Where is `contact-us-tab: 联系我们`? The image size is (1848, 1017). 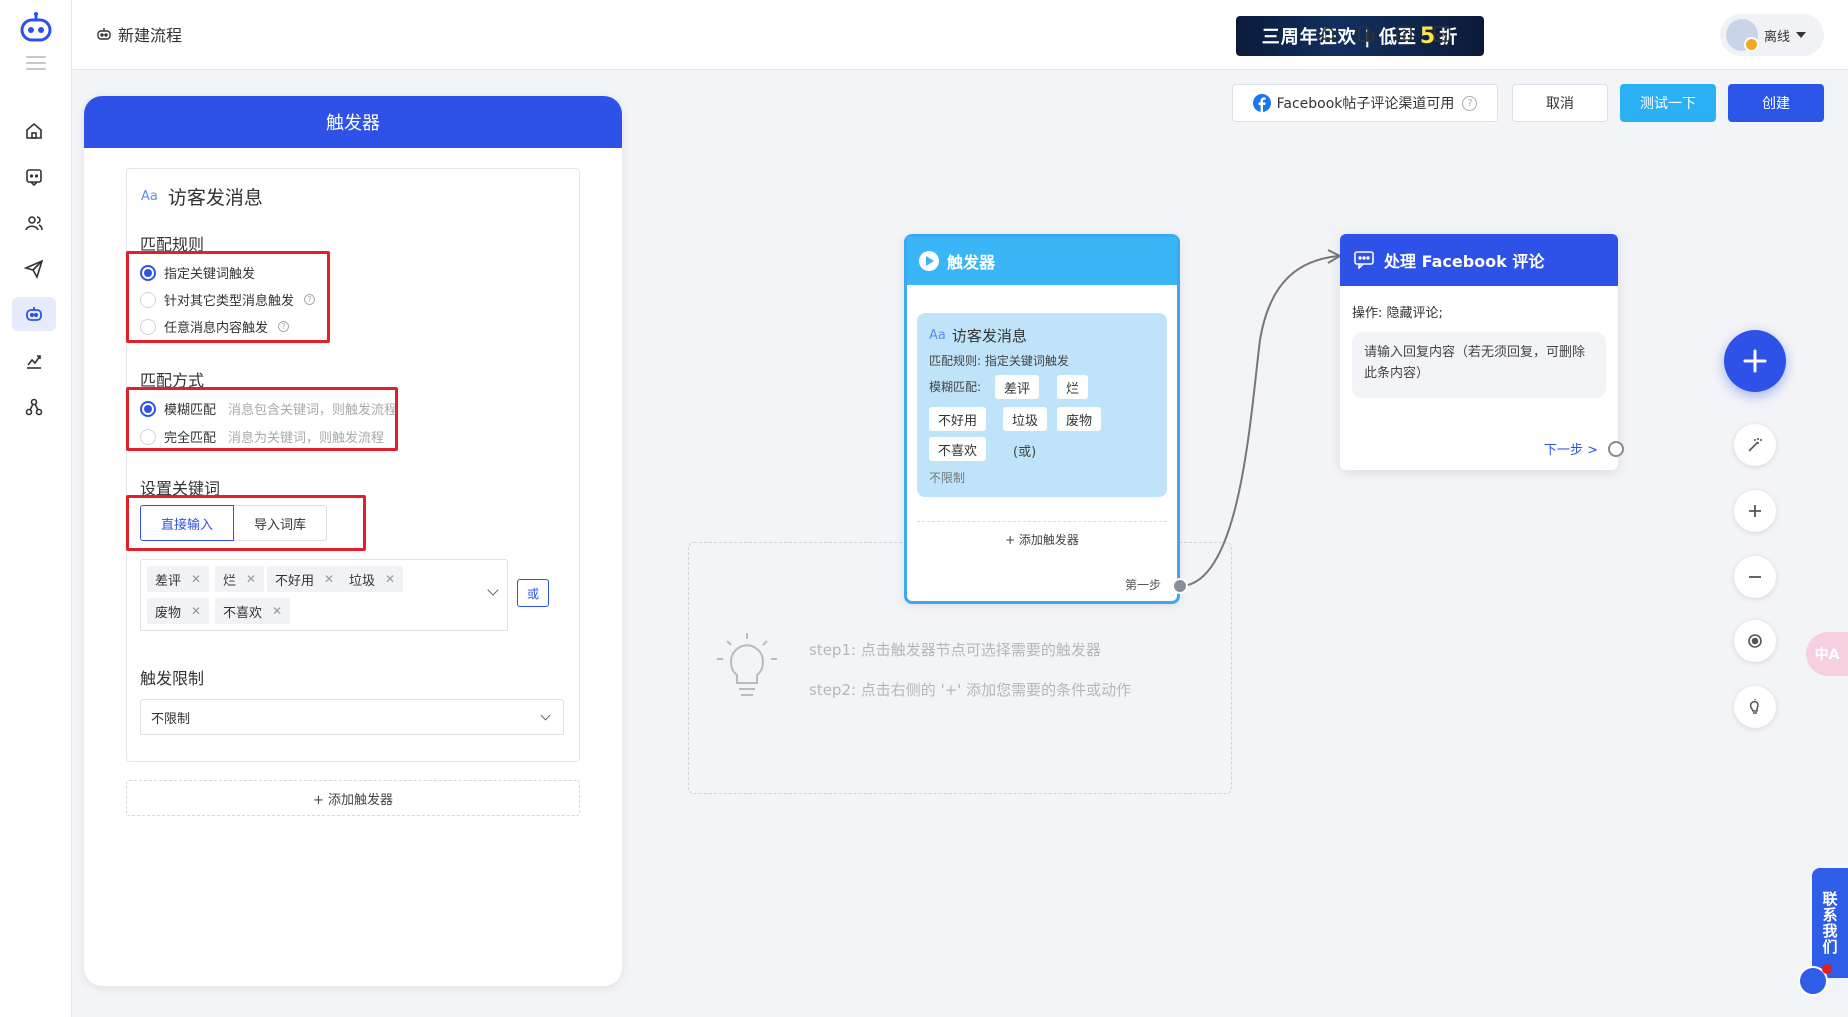 contact-us-tab: 联系我们 is located at coordinates (1830, 923).